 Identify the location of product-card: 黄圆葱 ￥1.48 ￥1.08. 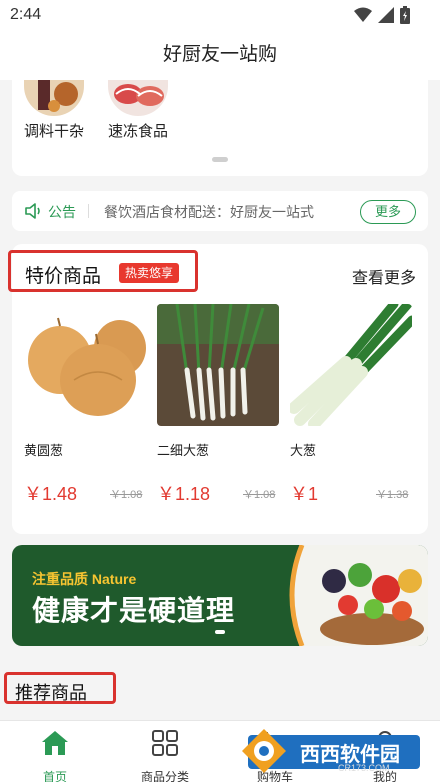
(85, 404).